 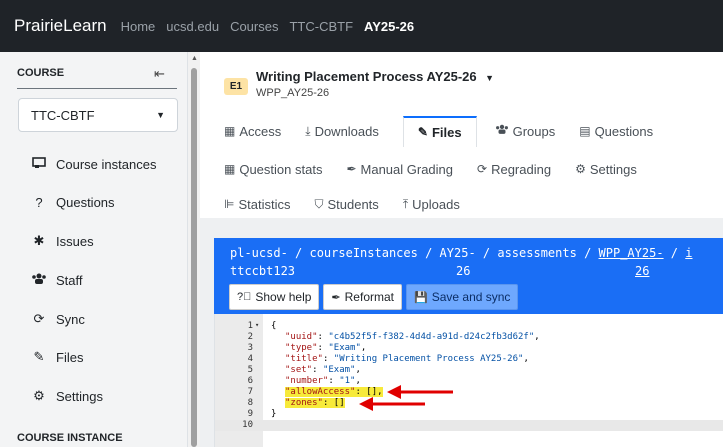 What do you see at coordinates (363, 253) in the screenshot?
I see `path-course-instances: courseInstances` at bounding box center [363, 253].